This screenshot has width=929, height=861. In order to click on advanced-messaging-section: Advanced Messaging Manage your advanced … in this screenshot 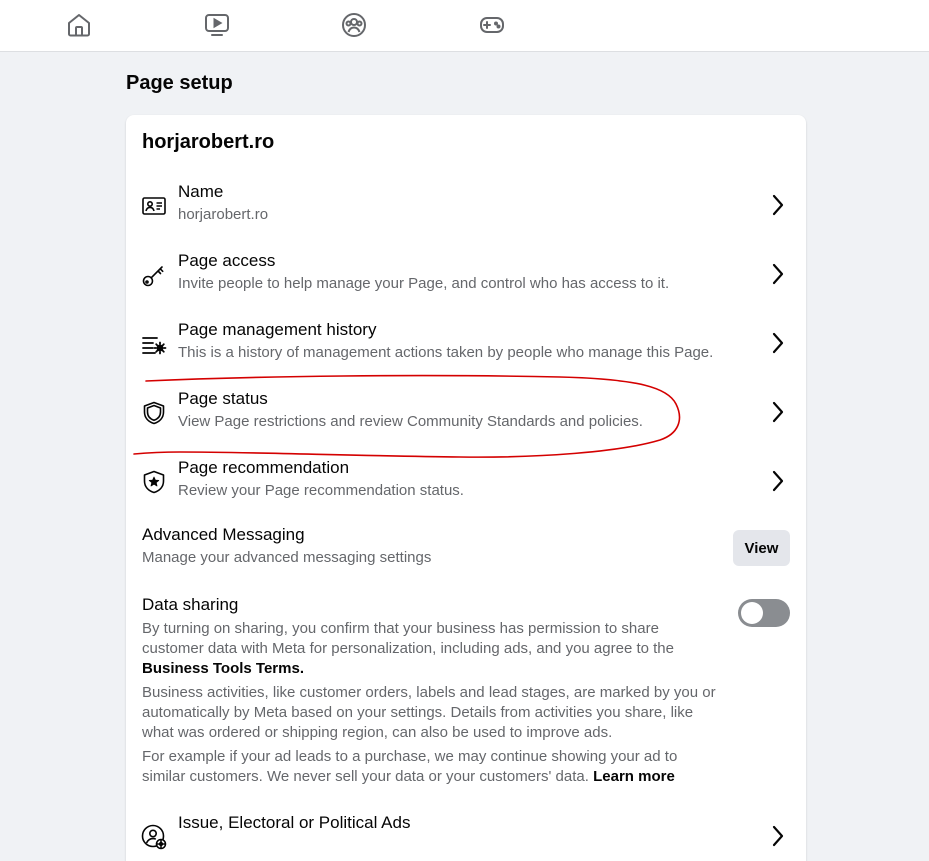, I will do `click(466, 553)`.